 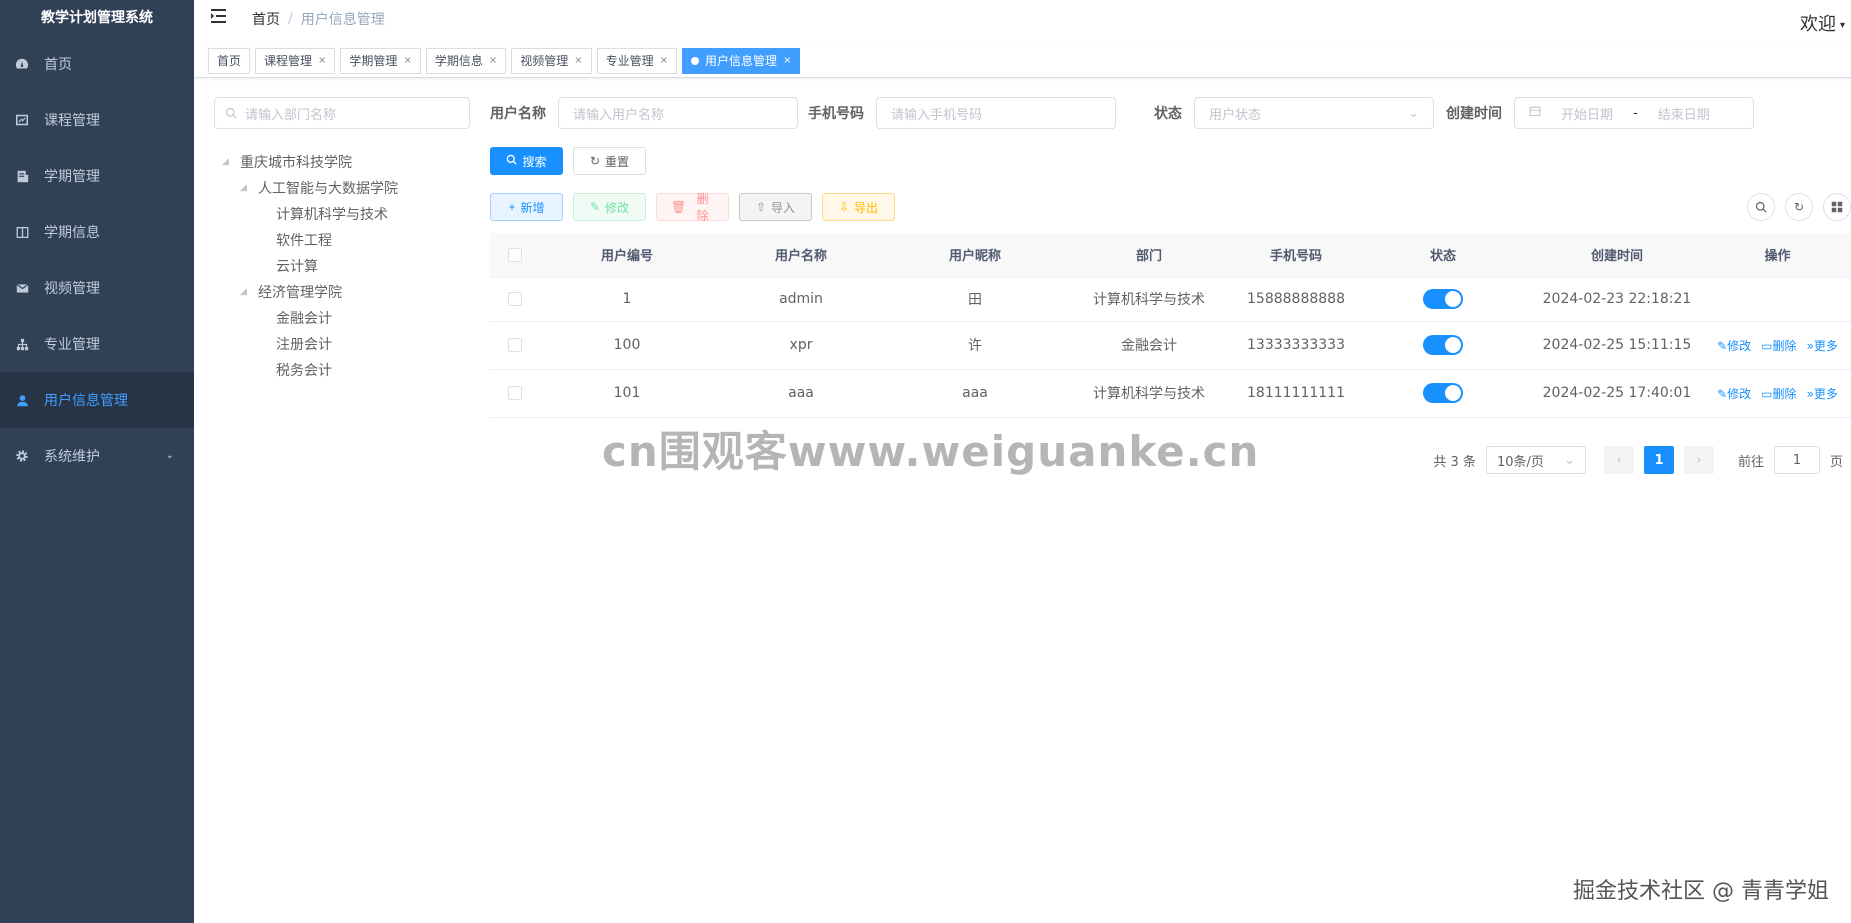 I want to click on search-button-label: 搜索, so click(x=534, y=161).